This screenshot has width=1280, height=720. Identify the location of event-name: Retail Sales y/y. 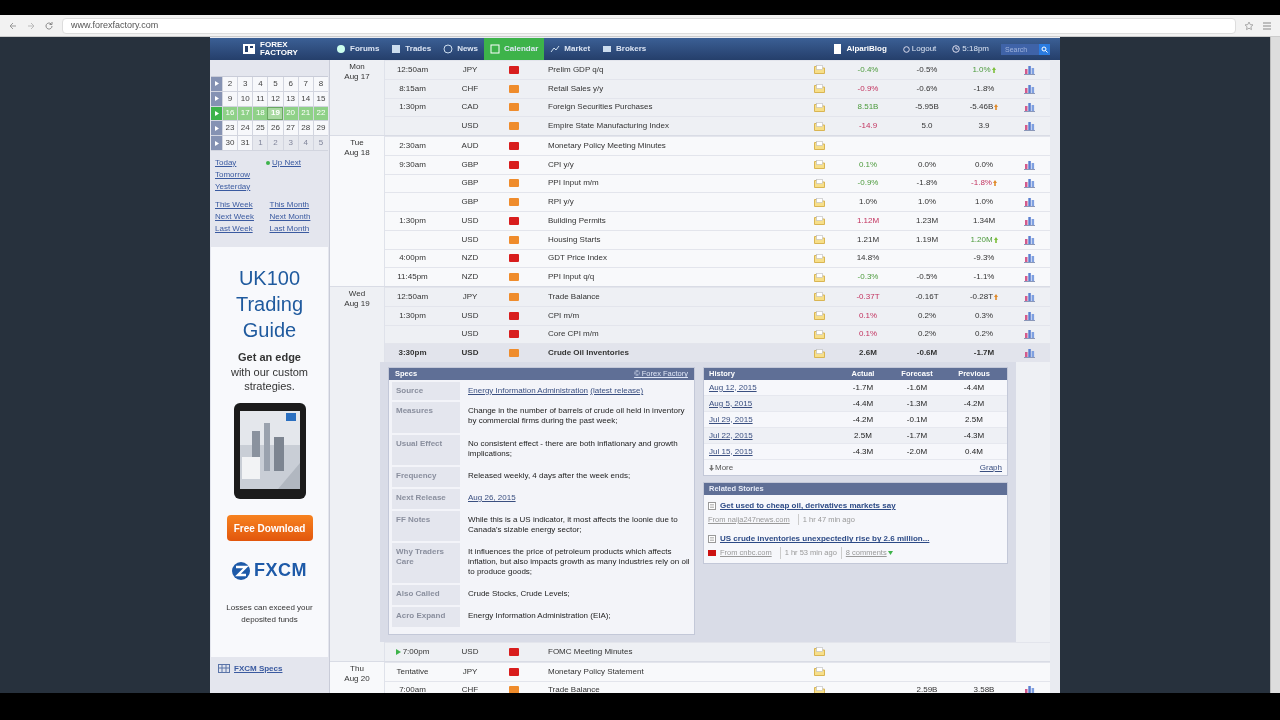
(576, 88).